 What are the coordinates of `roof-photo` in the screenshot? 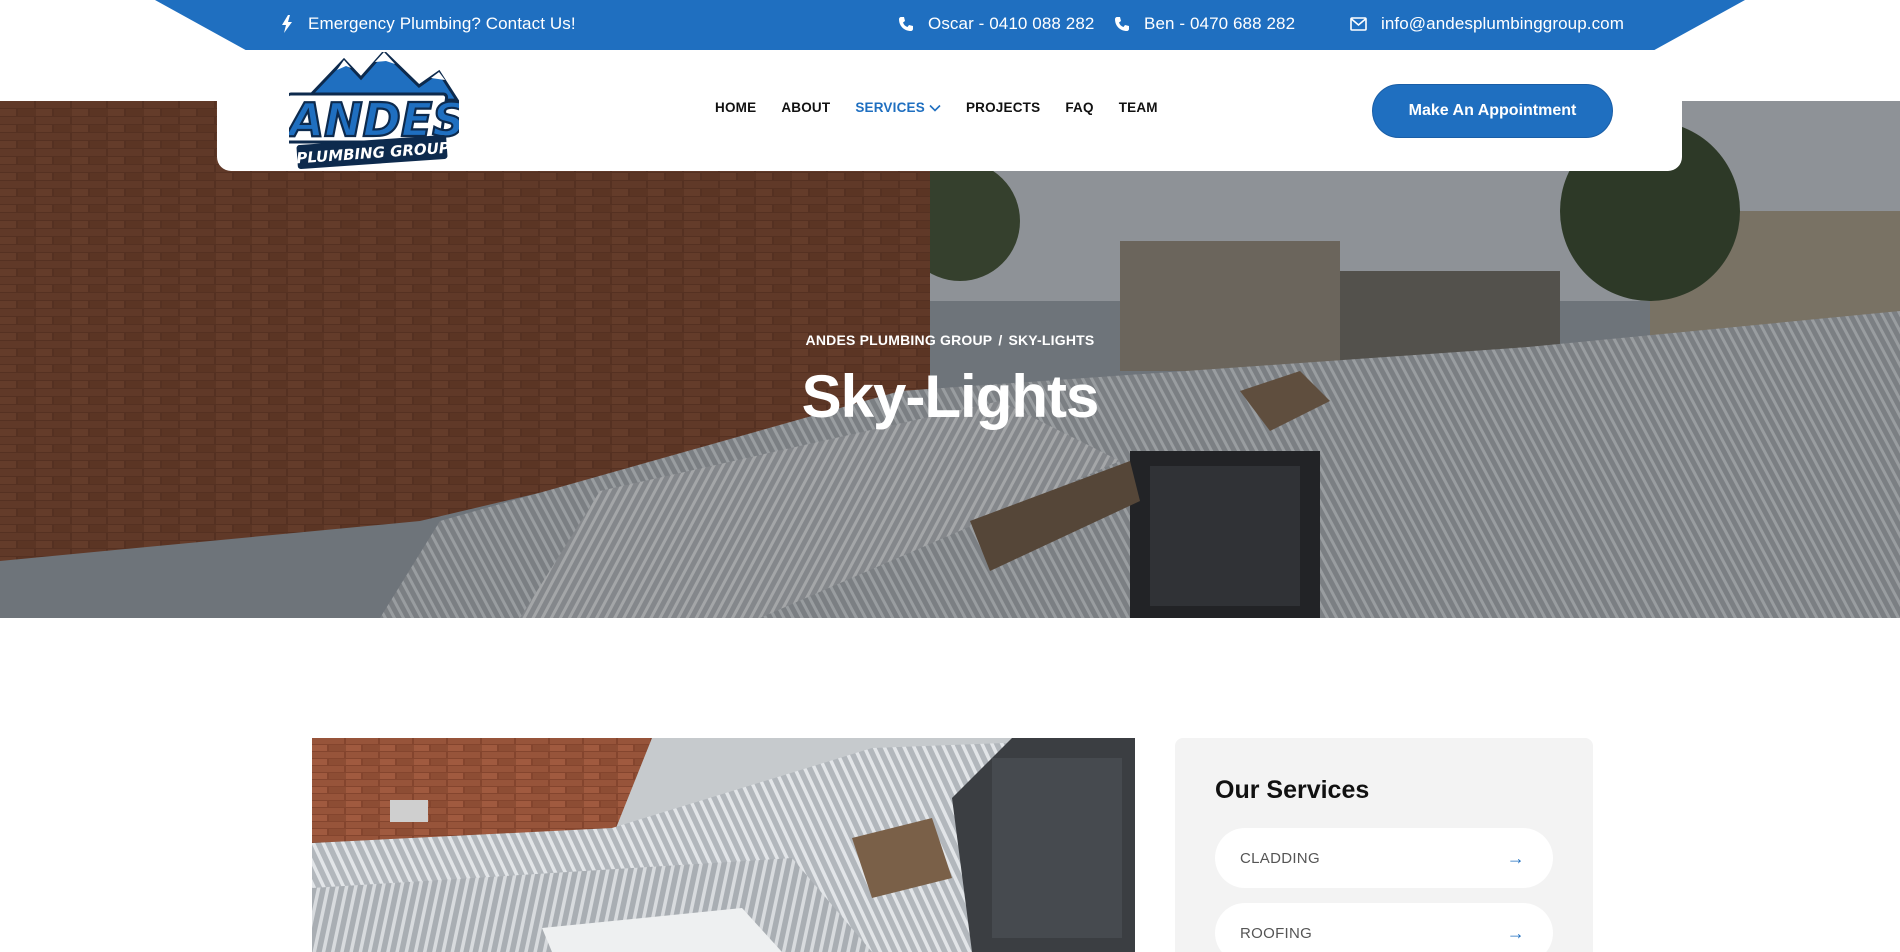 It's located at (723, 845).